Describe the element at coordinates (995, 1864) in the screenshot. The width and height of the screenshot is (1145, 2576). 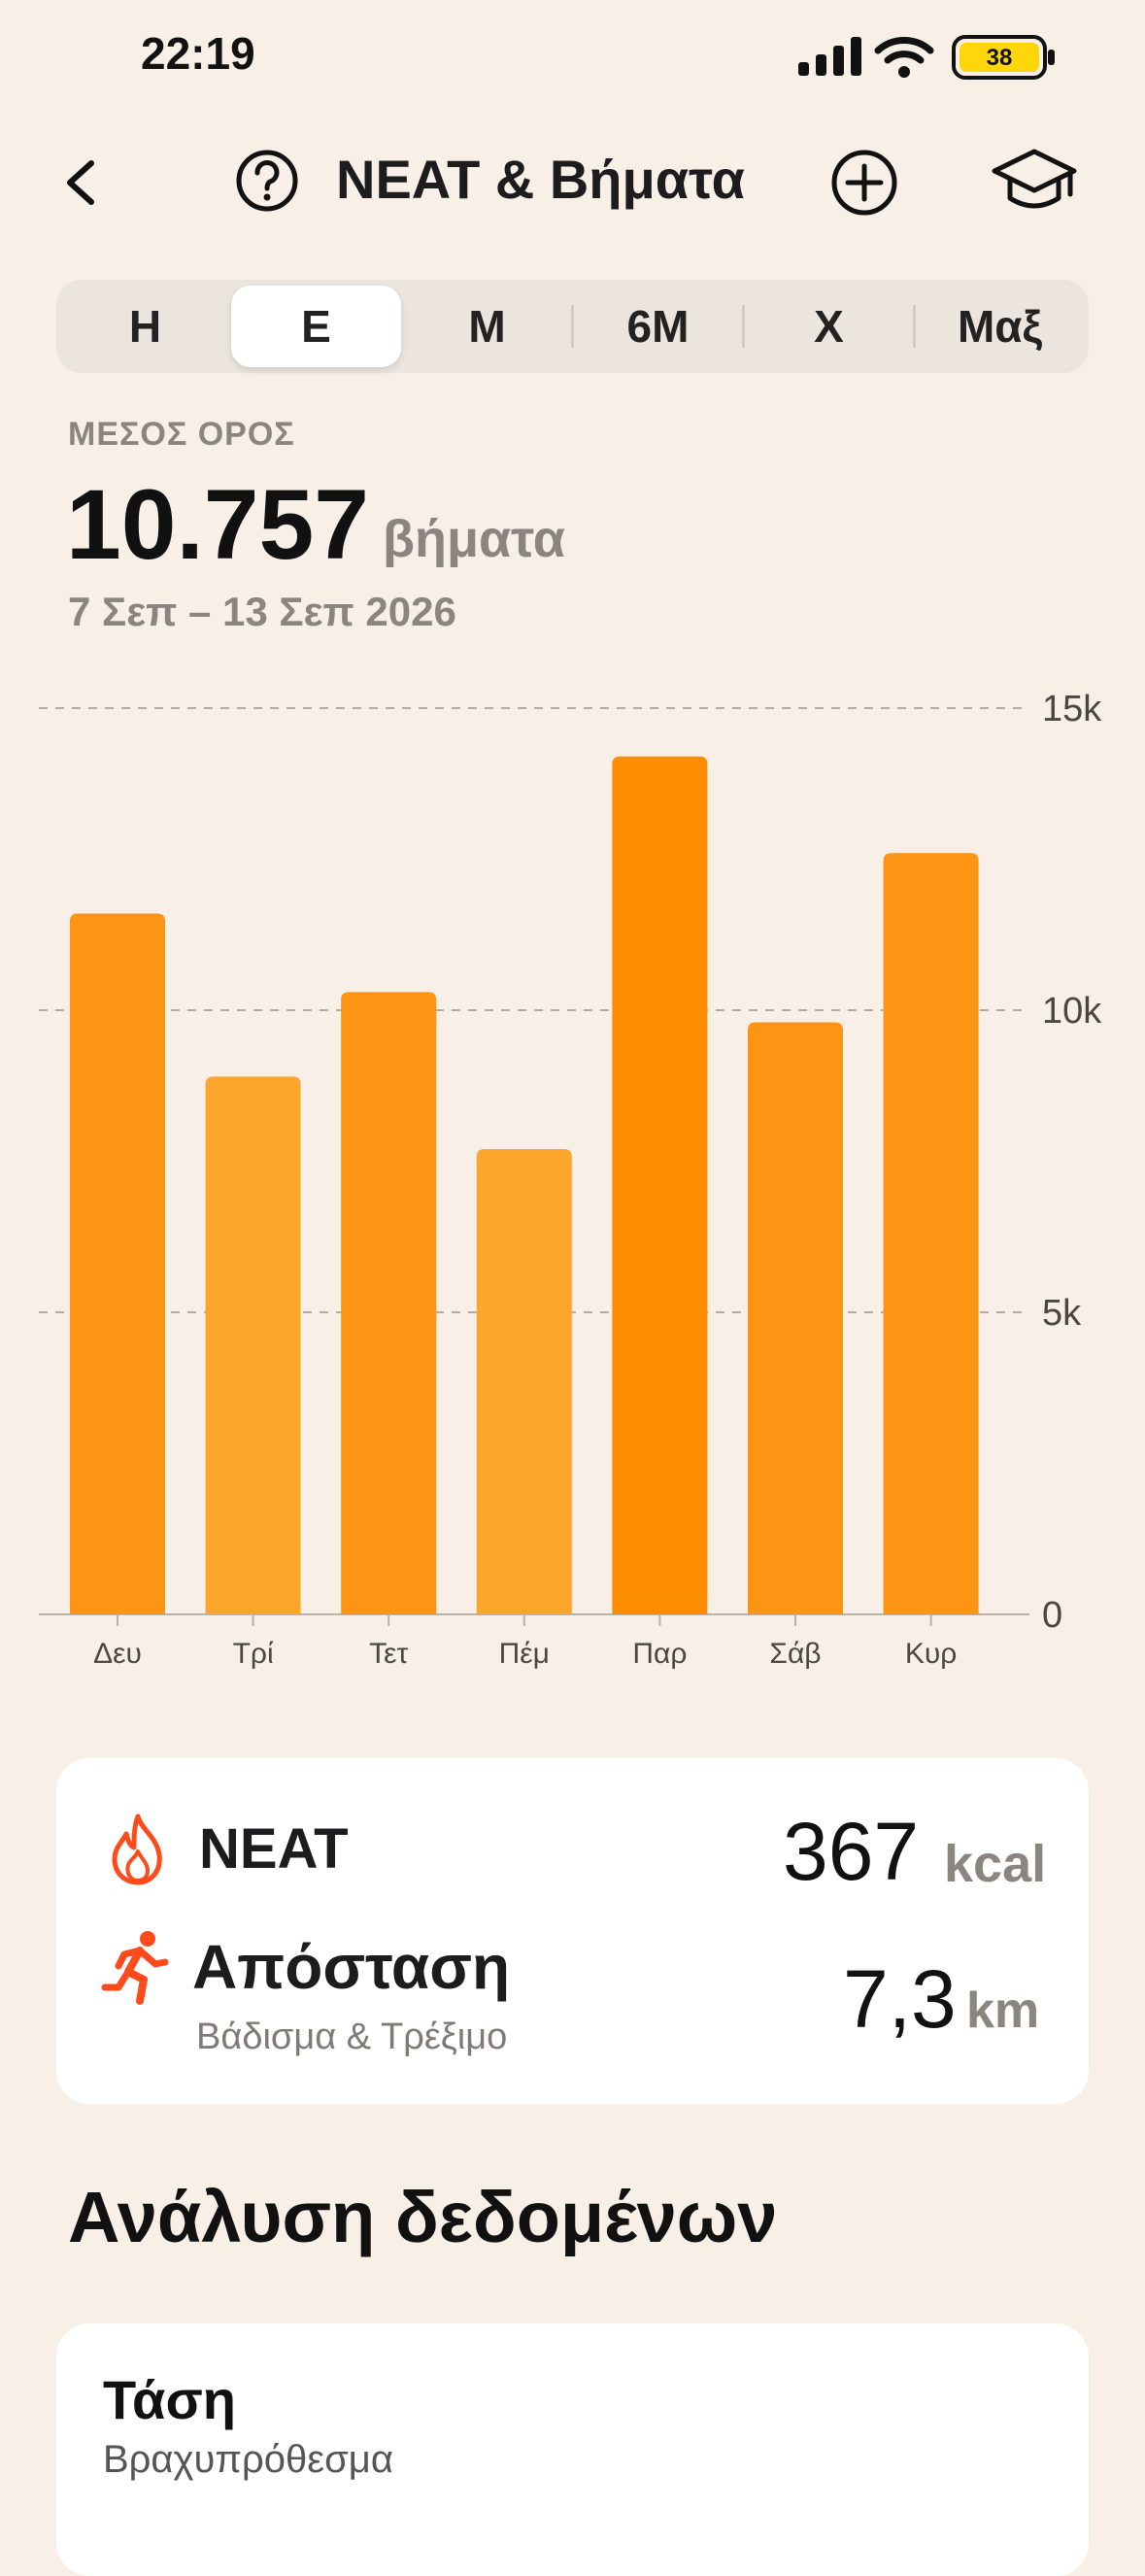
I see `neat-unit: kcal` at that location.